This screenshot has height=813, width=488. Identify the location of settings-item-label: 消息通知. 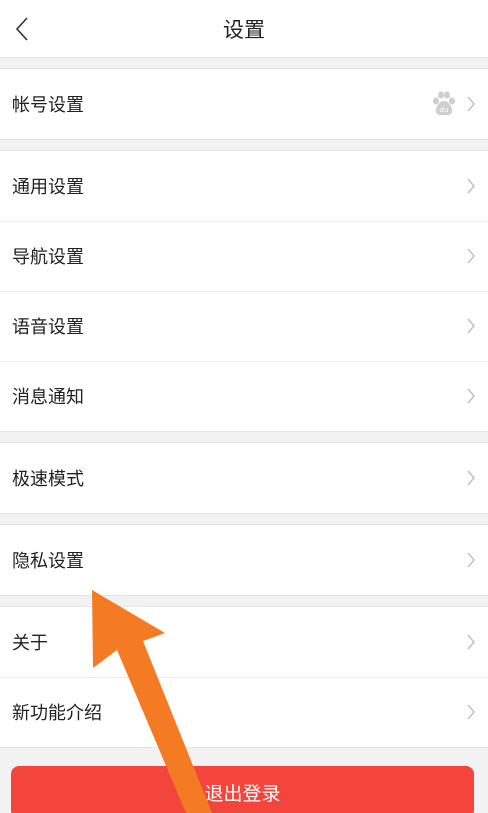
(48, 397).